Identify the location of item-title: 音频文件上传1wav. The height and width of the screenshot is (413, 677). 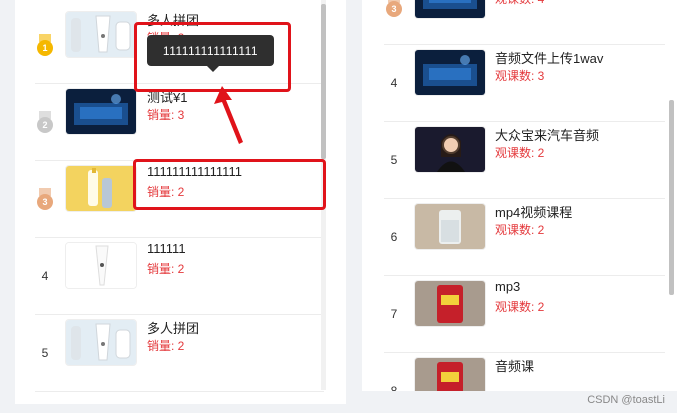
(549, 57).